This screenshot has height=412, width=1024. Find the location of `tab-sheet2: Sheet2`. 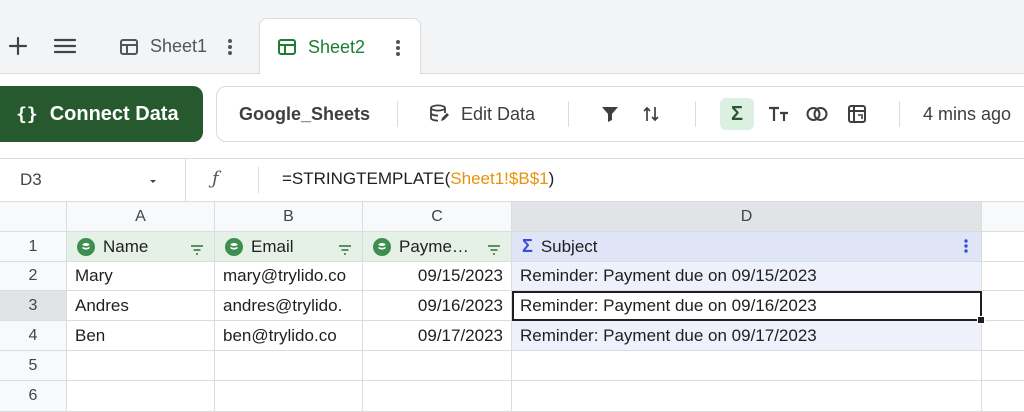

tab-sheet2: Sheet2 is located at coordinates (340, 46).